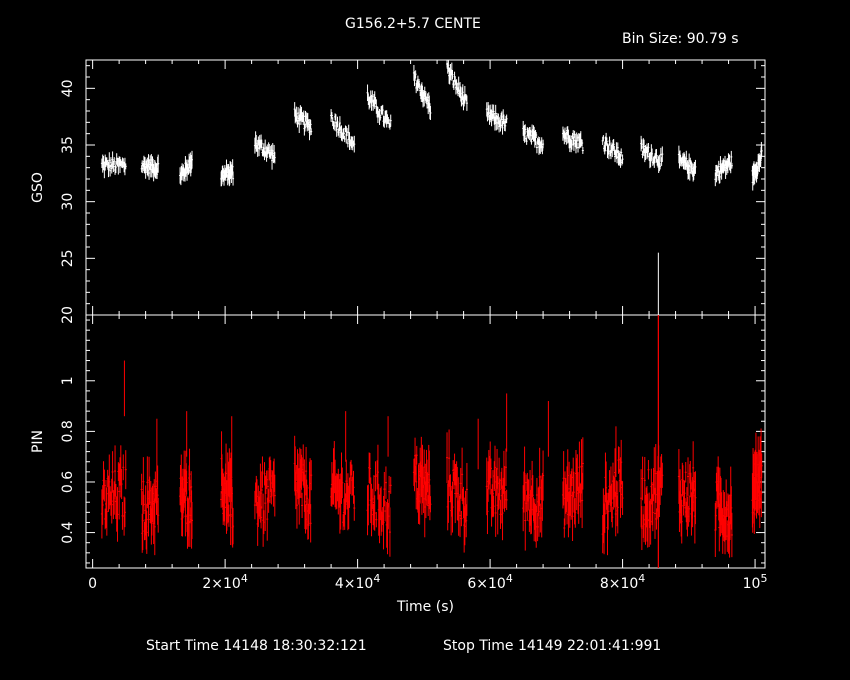 The width and height of the screenshot is (850, 680). Describe the element at coordinates (68, 431) in the screenshot. I see `y-tick-label: 0.8` at that location.